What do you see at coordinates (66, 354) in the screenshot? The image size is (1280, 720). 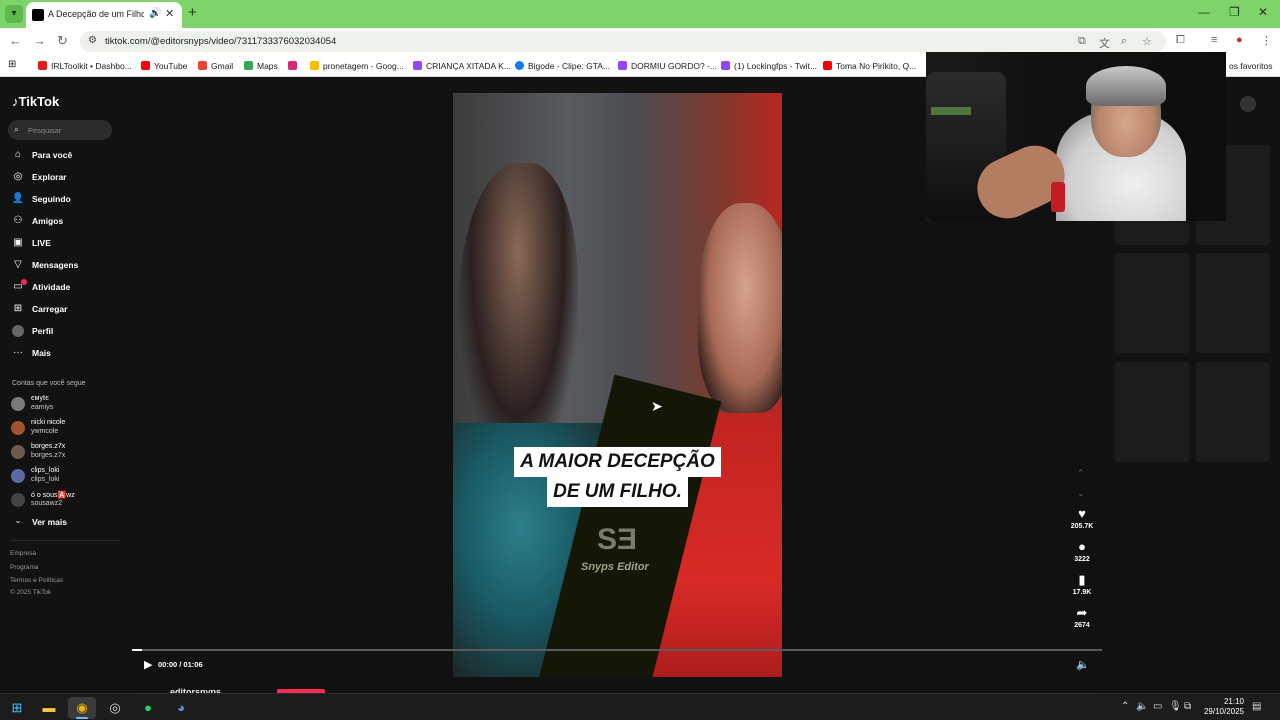 I see `nav-mais: ··· Mais` at bounding box center [66, 354].